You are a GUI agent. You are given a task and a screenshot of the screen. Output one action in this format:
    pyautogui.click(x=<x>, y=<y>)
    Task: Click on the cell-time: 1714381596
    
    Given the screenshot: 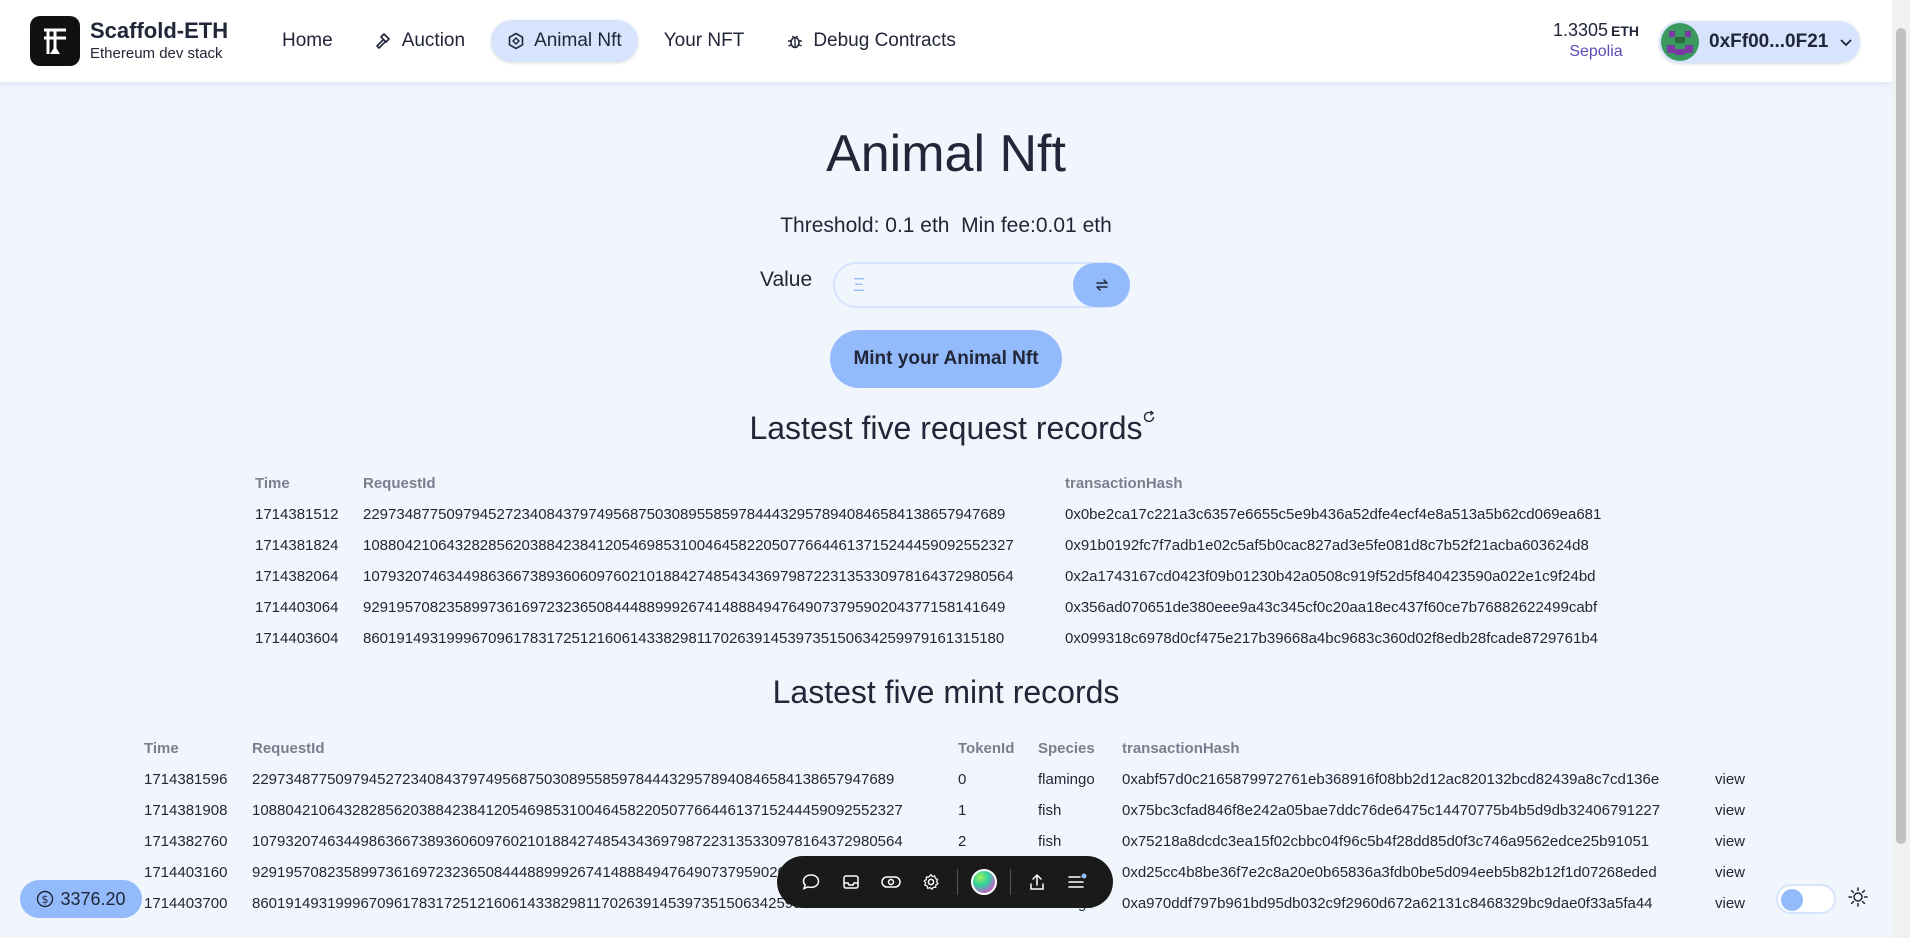 What is the action you would take?
    pyautogui.click(x=186, y=779)
    